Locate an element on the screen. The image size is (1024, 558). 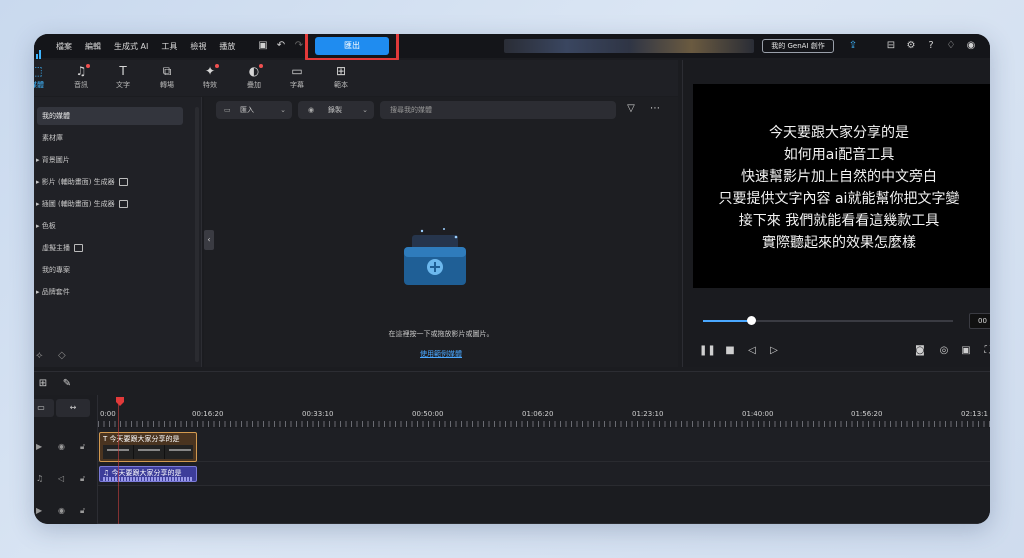
audio-track-icon: ♫ is located at coordinates (40, 478).